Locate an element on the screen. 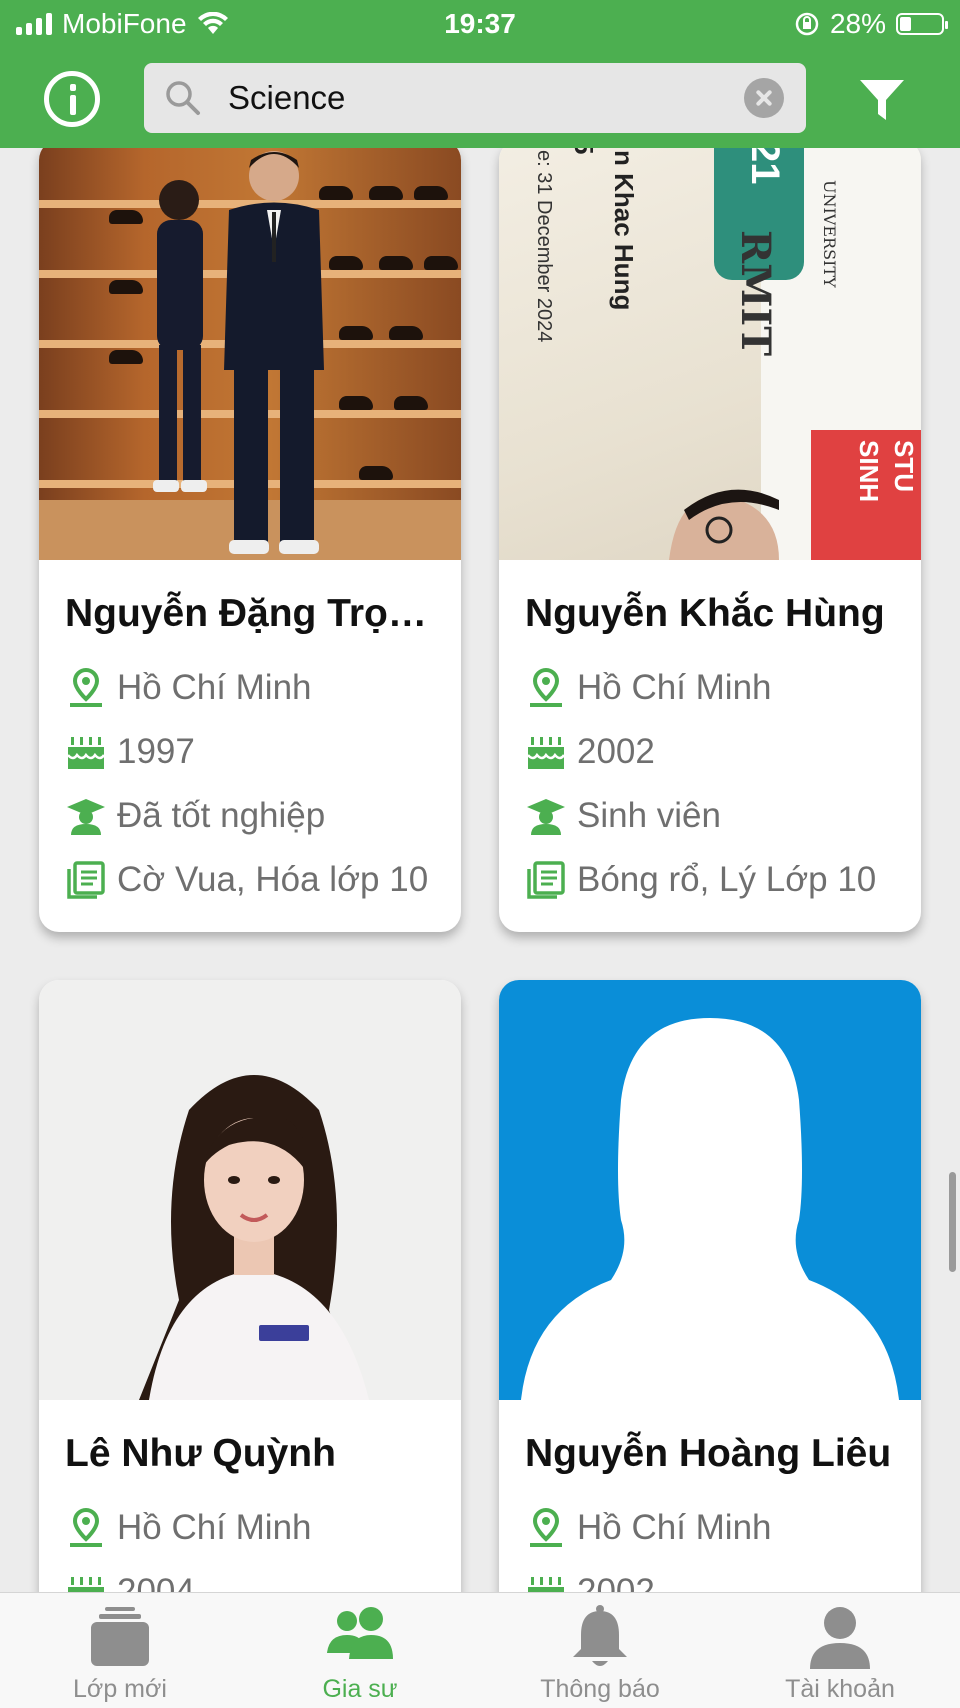 This screenshot has height=1708, width=960. id-card-text: UNIVERSITY is located at coordinates (829, 234).